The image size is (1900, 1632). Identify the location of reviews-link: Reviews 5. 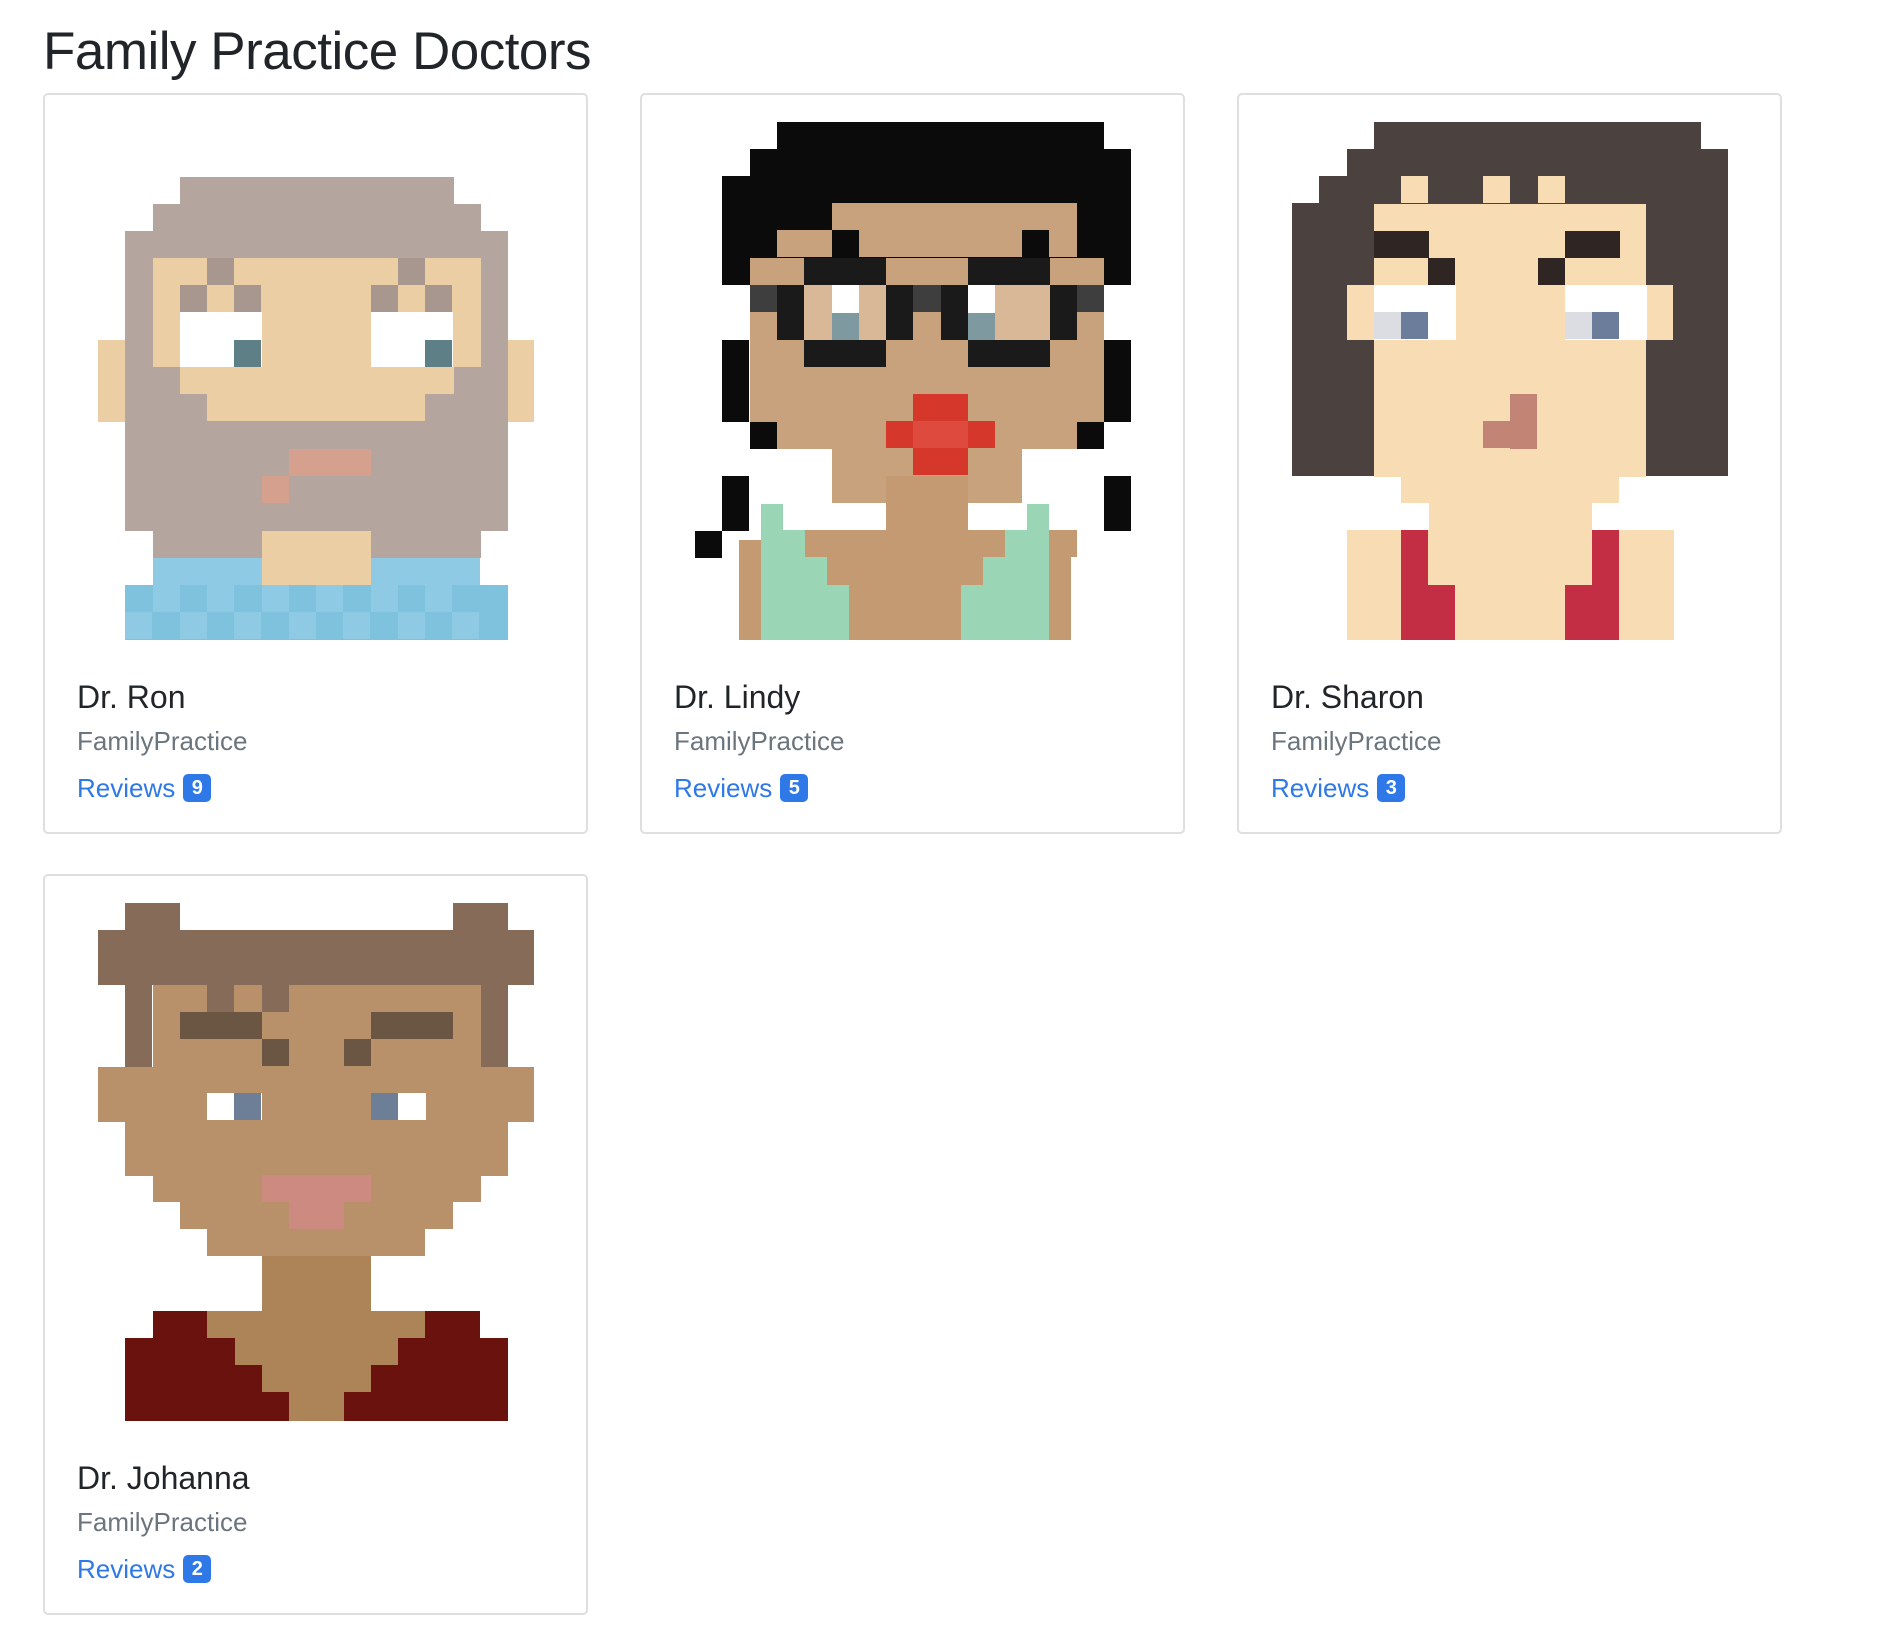
(741, 788).